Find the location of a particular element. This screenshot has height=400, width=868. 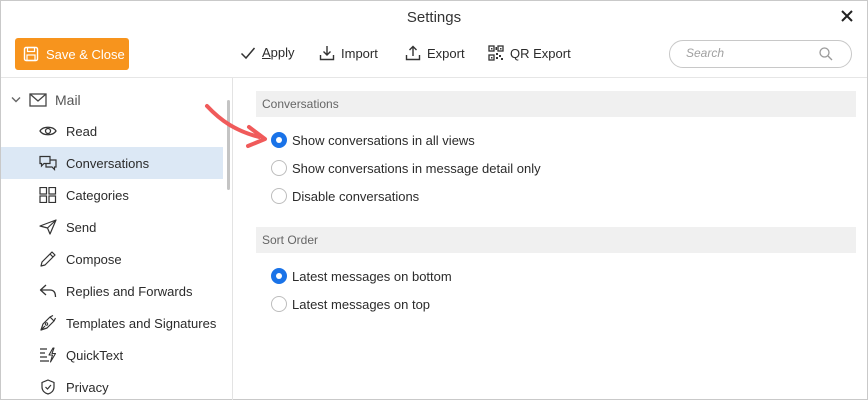

qr-export-button: QR Export is located at coordinates (529, 53).